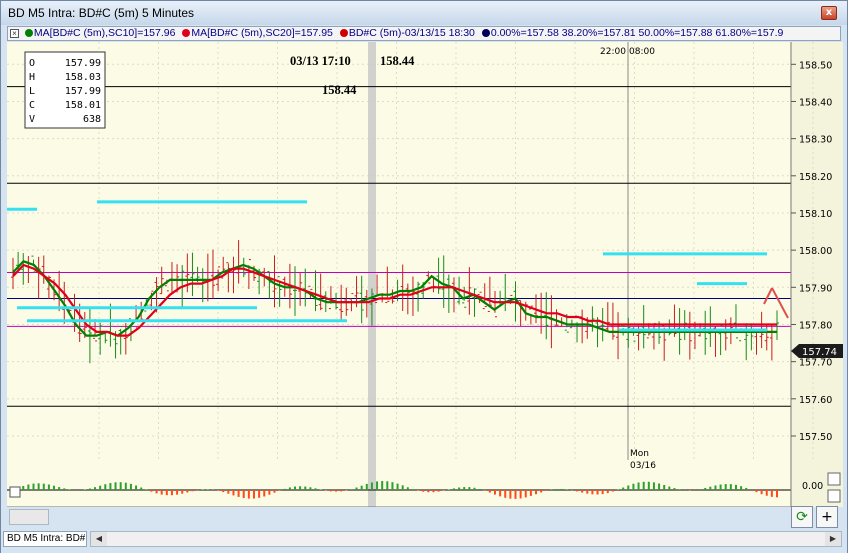  What do you see at coordinates (819, 352) in the screenshot?
I see `last-price-label: 157.74` at bounding box center [819, 352].